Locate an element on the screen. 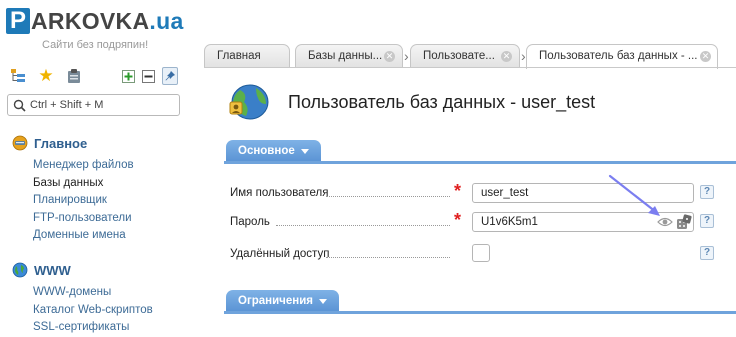 The height and width of the screenshot is (337, 736). tab-home: Главная is located at coordinates (247, 56).